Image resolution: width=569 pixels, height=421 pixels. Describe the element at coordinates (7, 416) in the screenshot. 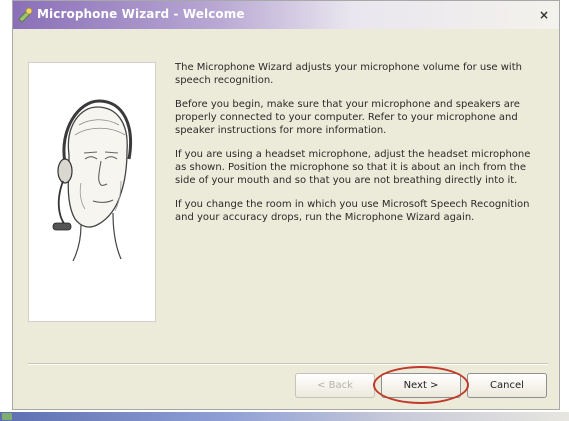

I see `taskbar-app-icon` at that location.